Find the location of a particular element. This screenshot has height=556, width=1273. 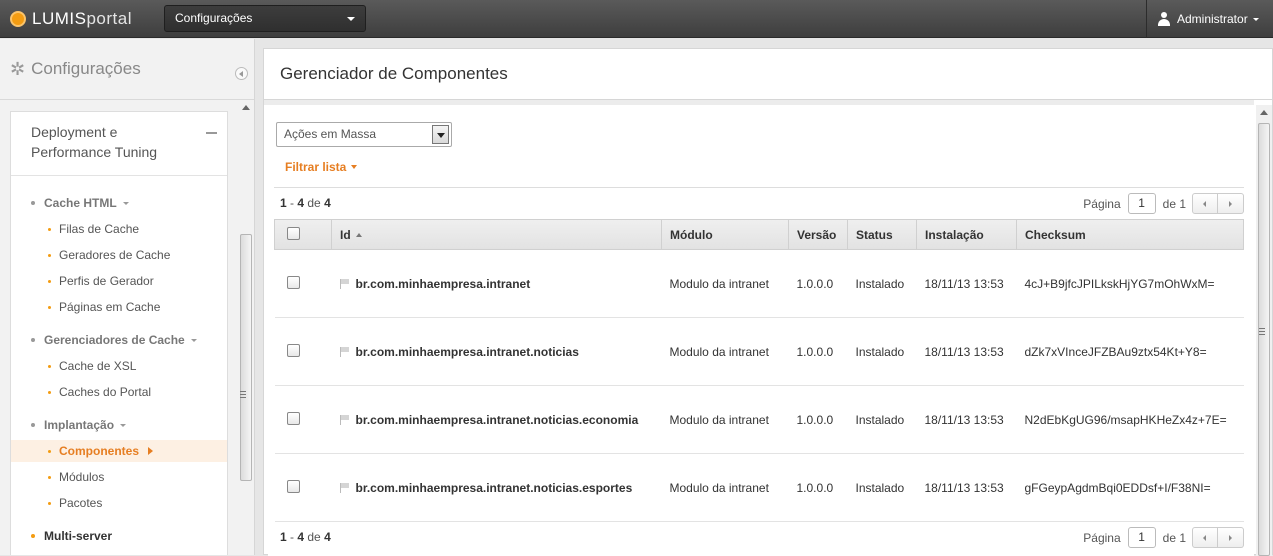

column-label: Checksum is located at coordinates (1055, 234).